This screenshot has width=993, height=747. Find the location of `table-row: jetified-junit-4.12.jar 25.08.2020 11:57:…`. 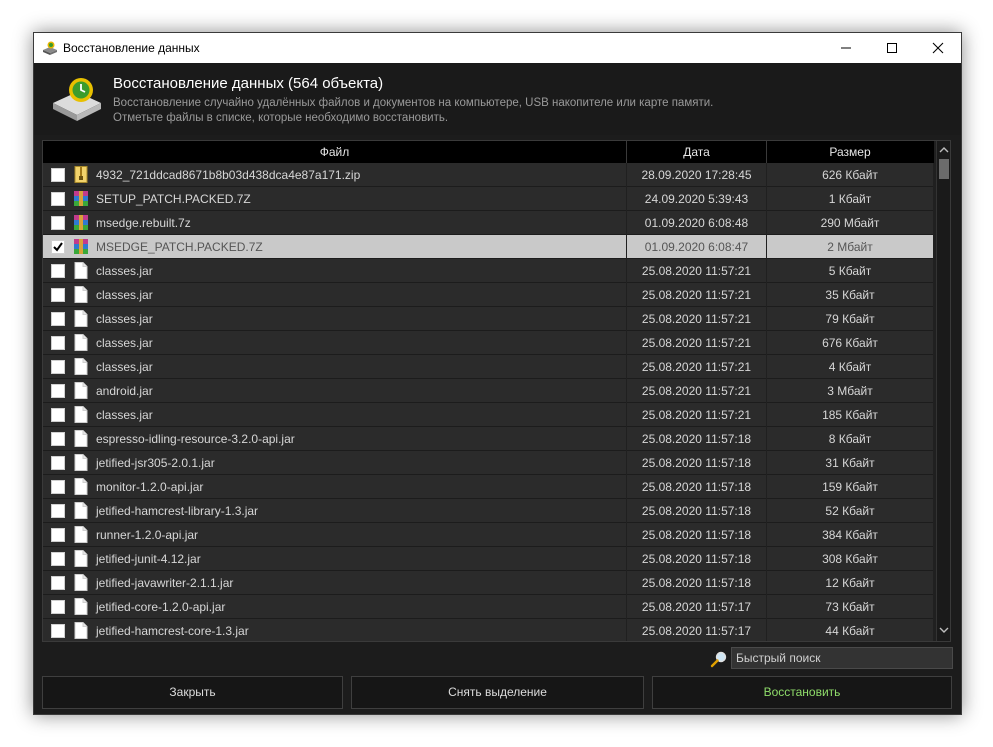

table-row: jetified-junit-4.12.jar 25.08.2020 11:57:… is located at coordinates (488, 559).